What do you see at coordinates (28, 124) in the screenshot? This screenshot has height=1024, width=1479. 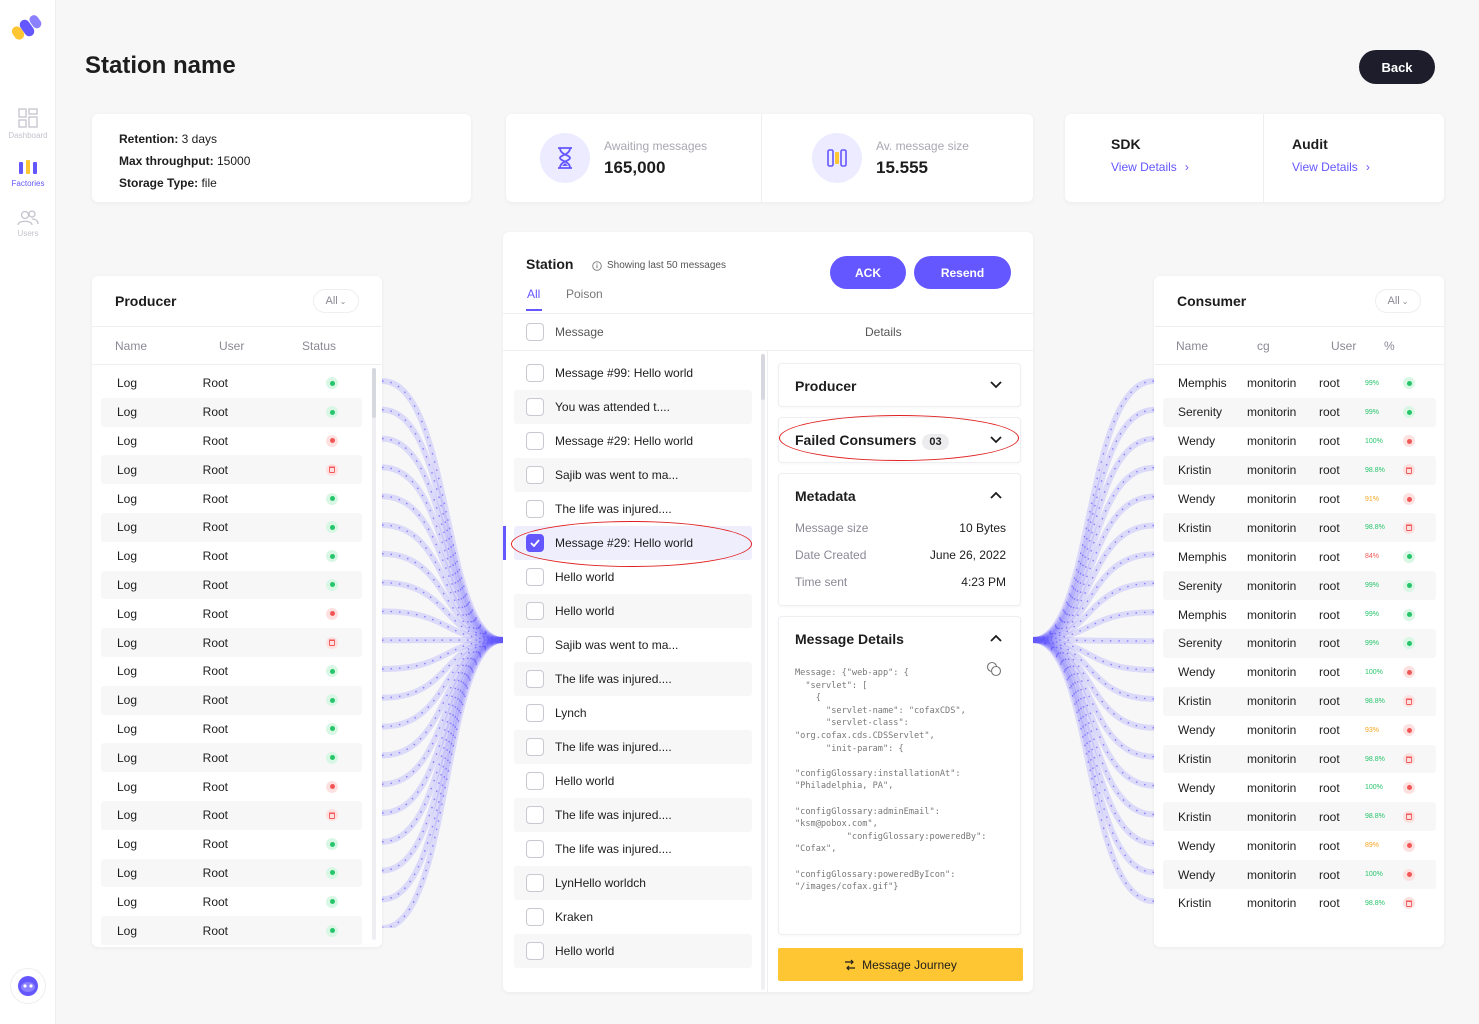 I see `sidebar-item-dashboard: Dashboard` at bounding box center [28, 124].